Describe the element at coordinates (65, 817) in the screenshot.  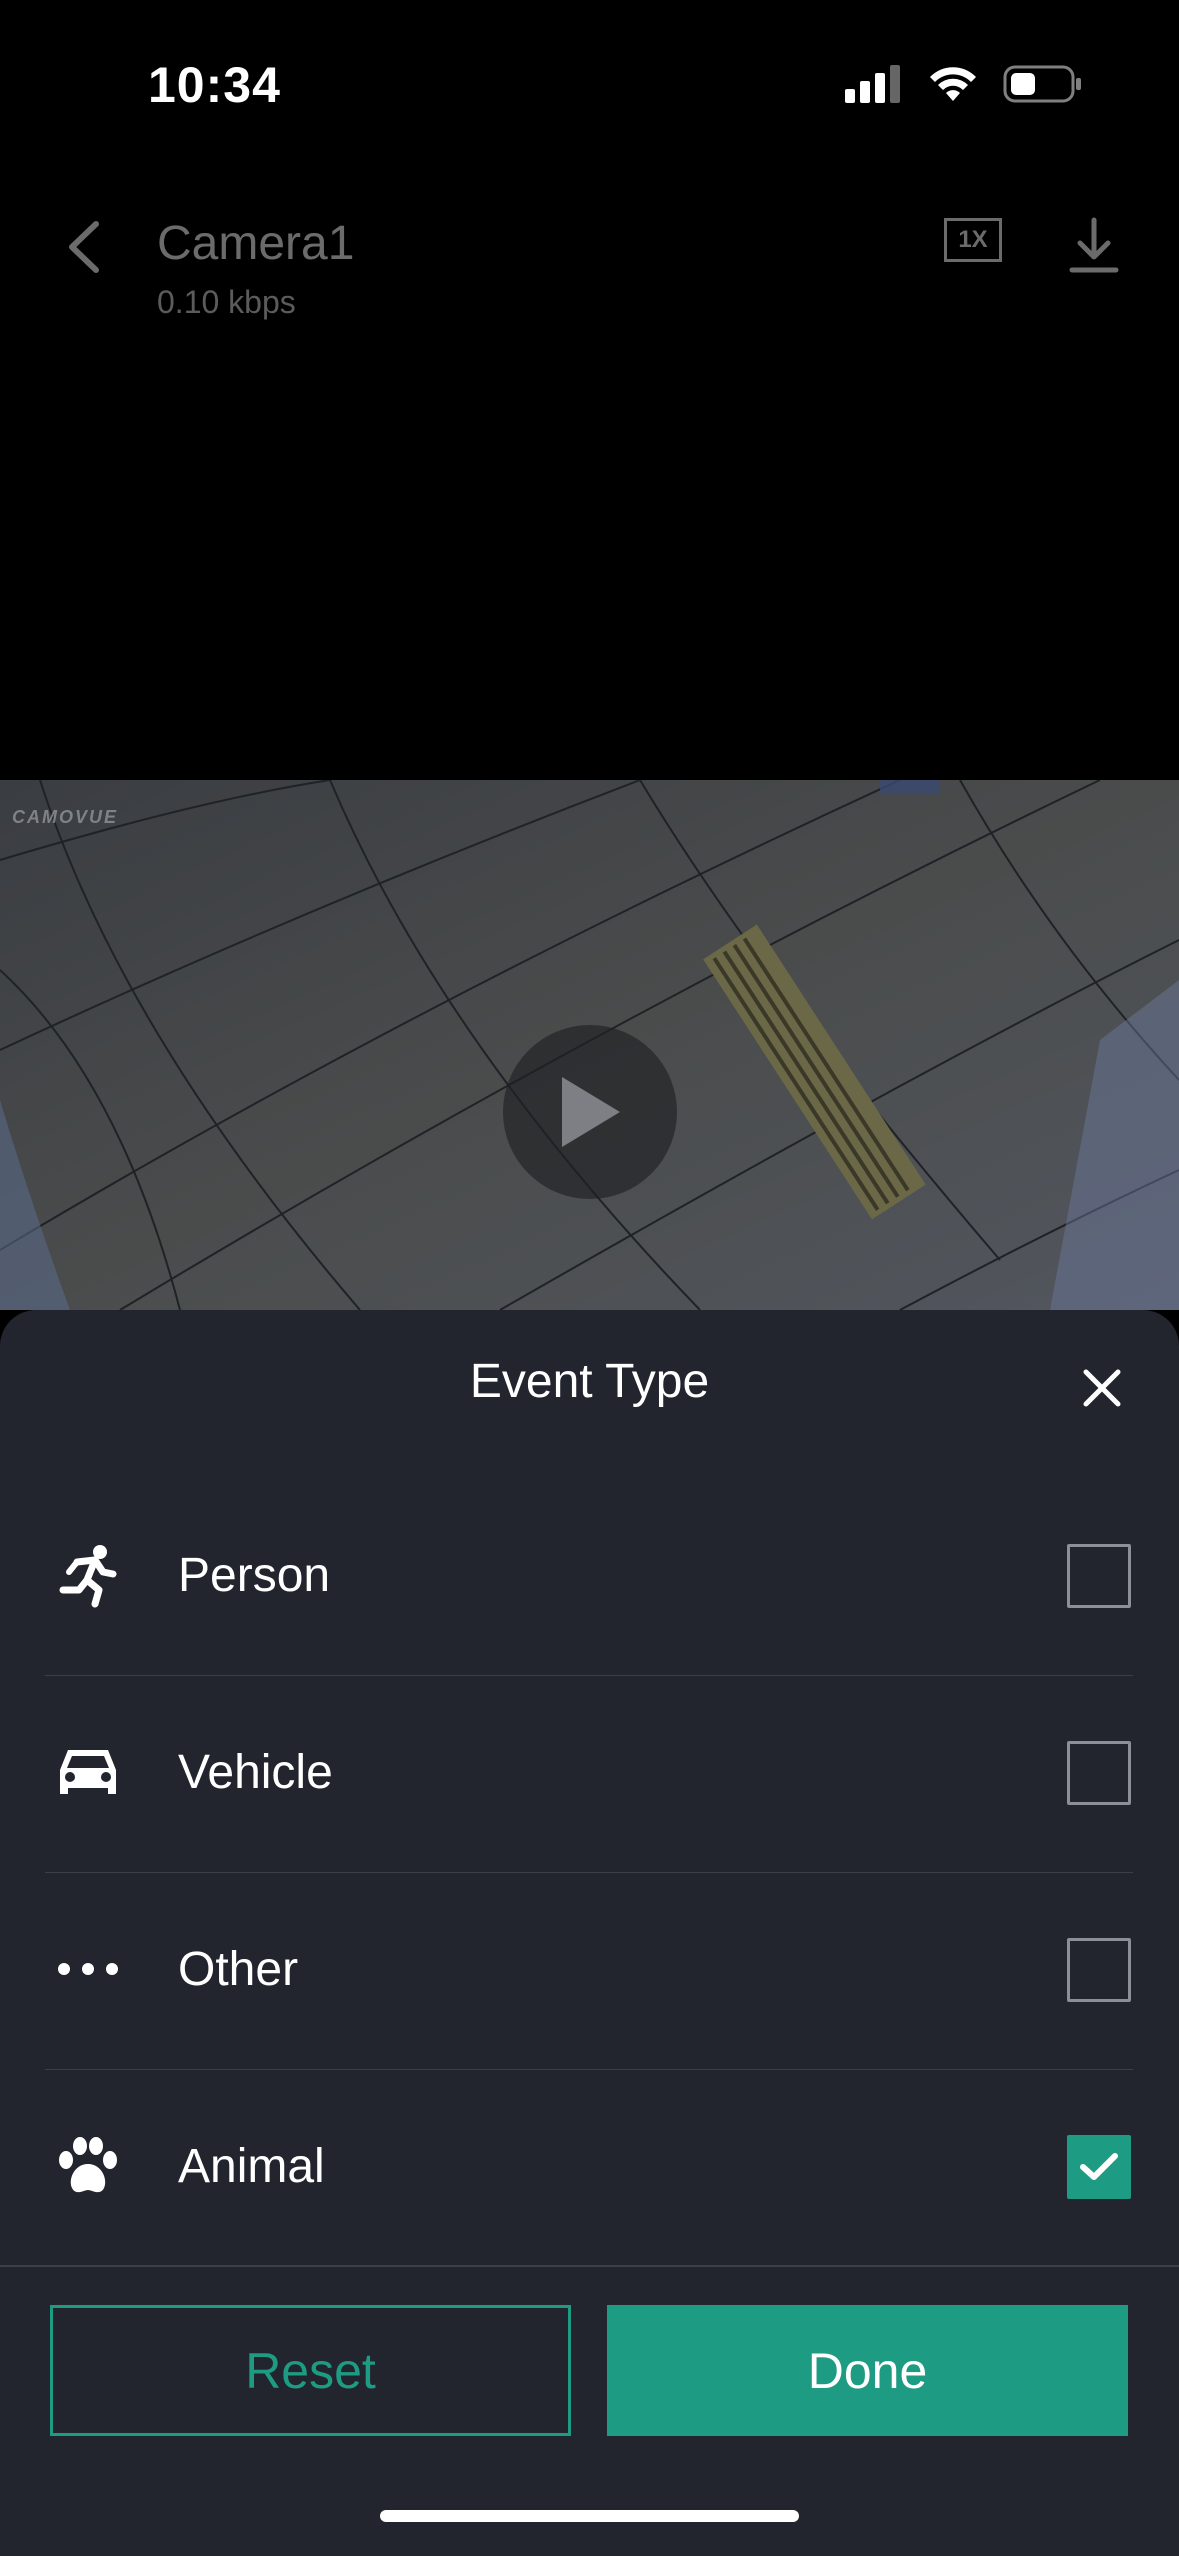
I see `watermark-logo: CAMOVUE` at that location.